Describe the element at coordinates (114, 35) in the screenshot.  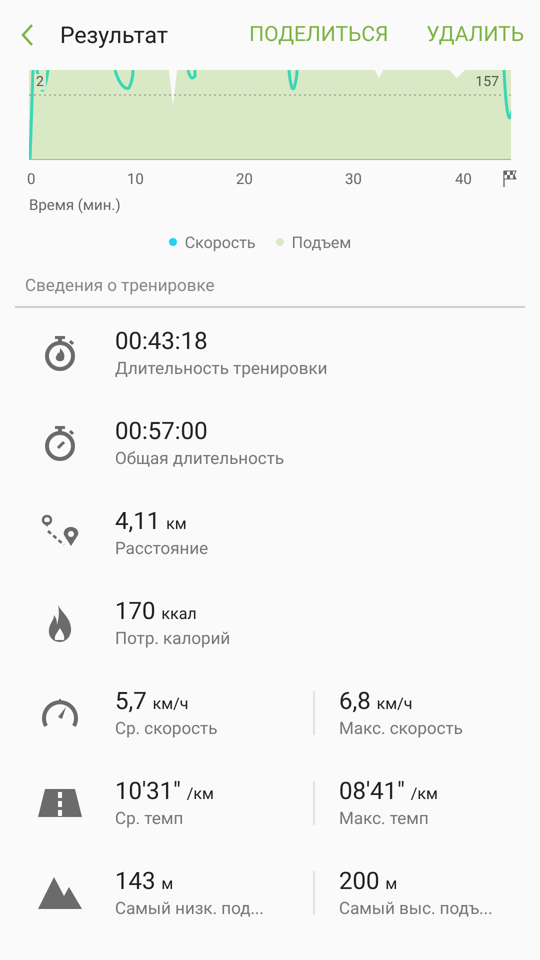
I see `screen-title: Результат` at that location.